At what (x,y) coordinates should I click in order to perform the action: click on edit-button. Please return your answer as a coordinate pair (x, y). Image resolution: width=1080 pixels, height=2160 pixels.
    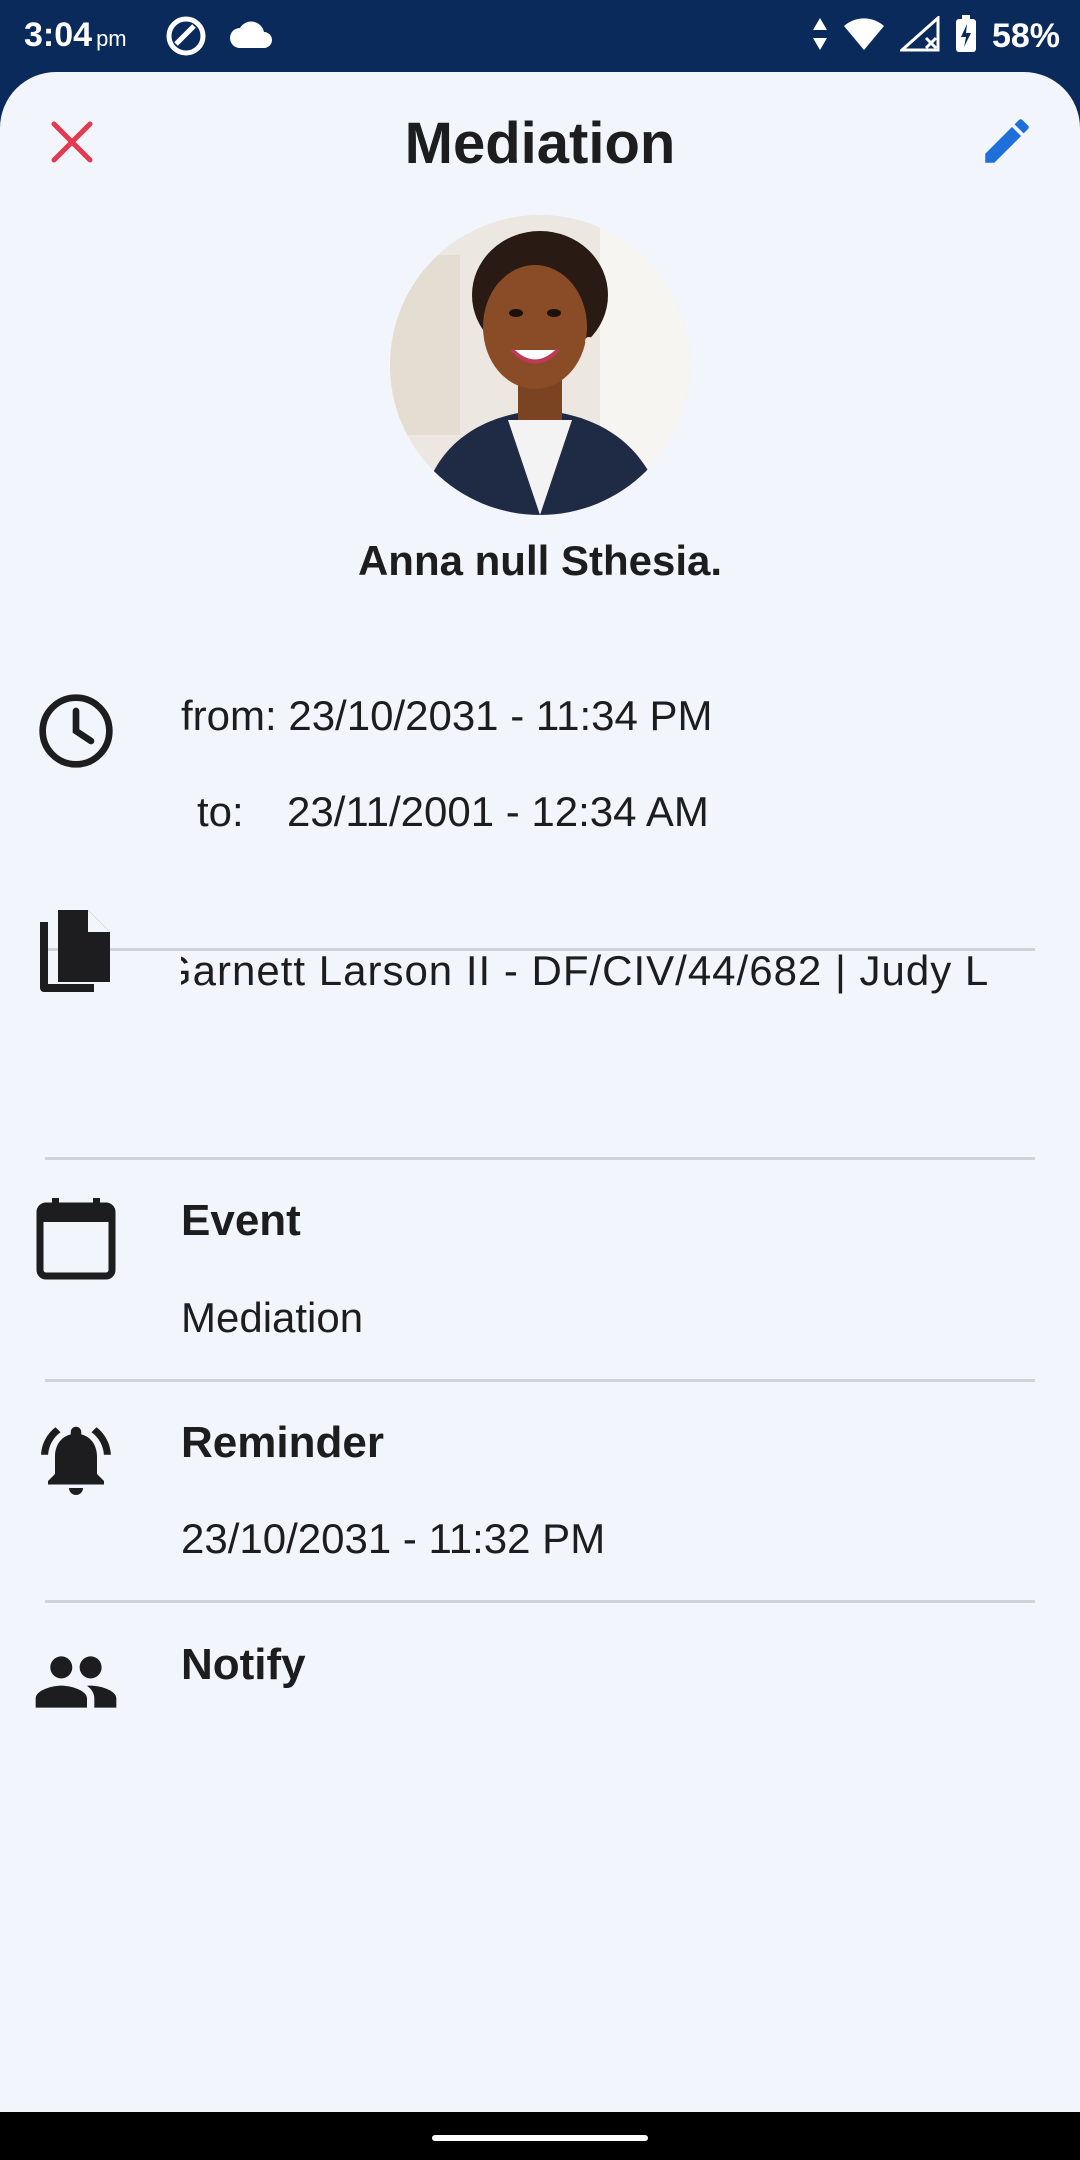
    Looking at the image, I should click on (1007, 143).